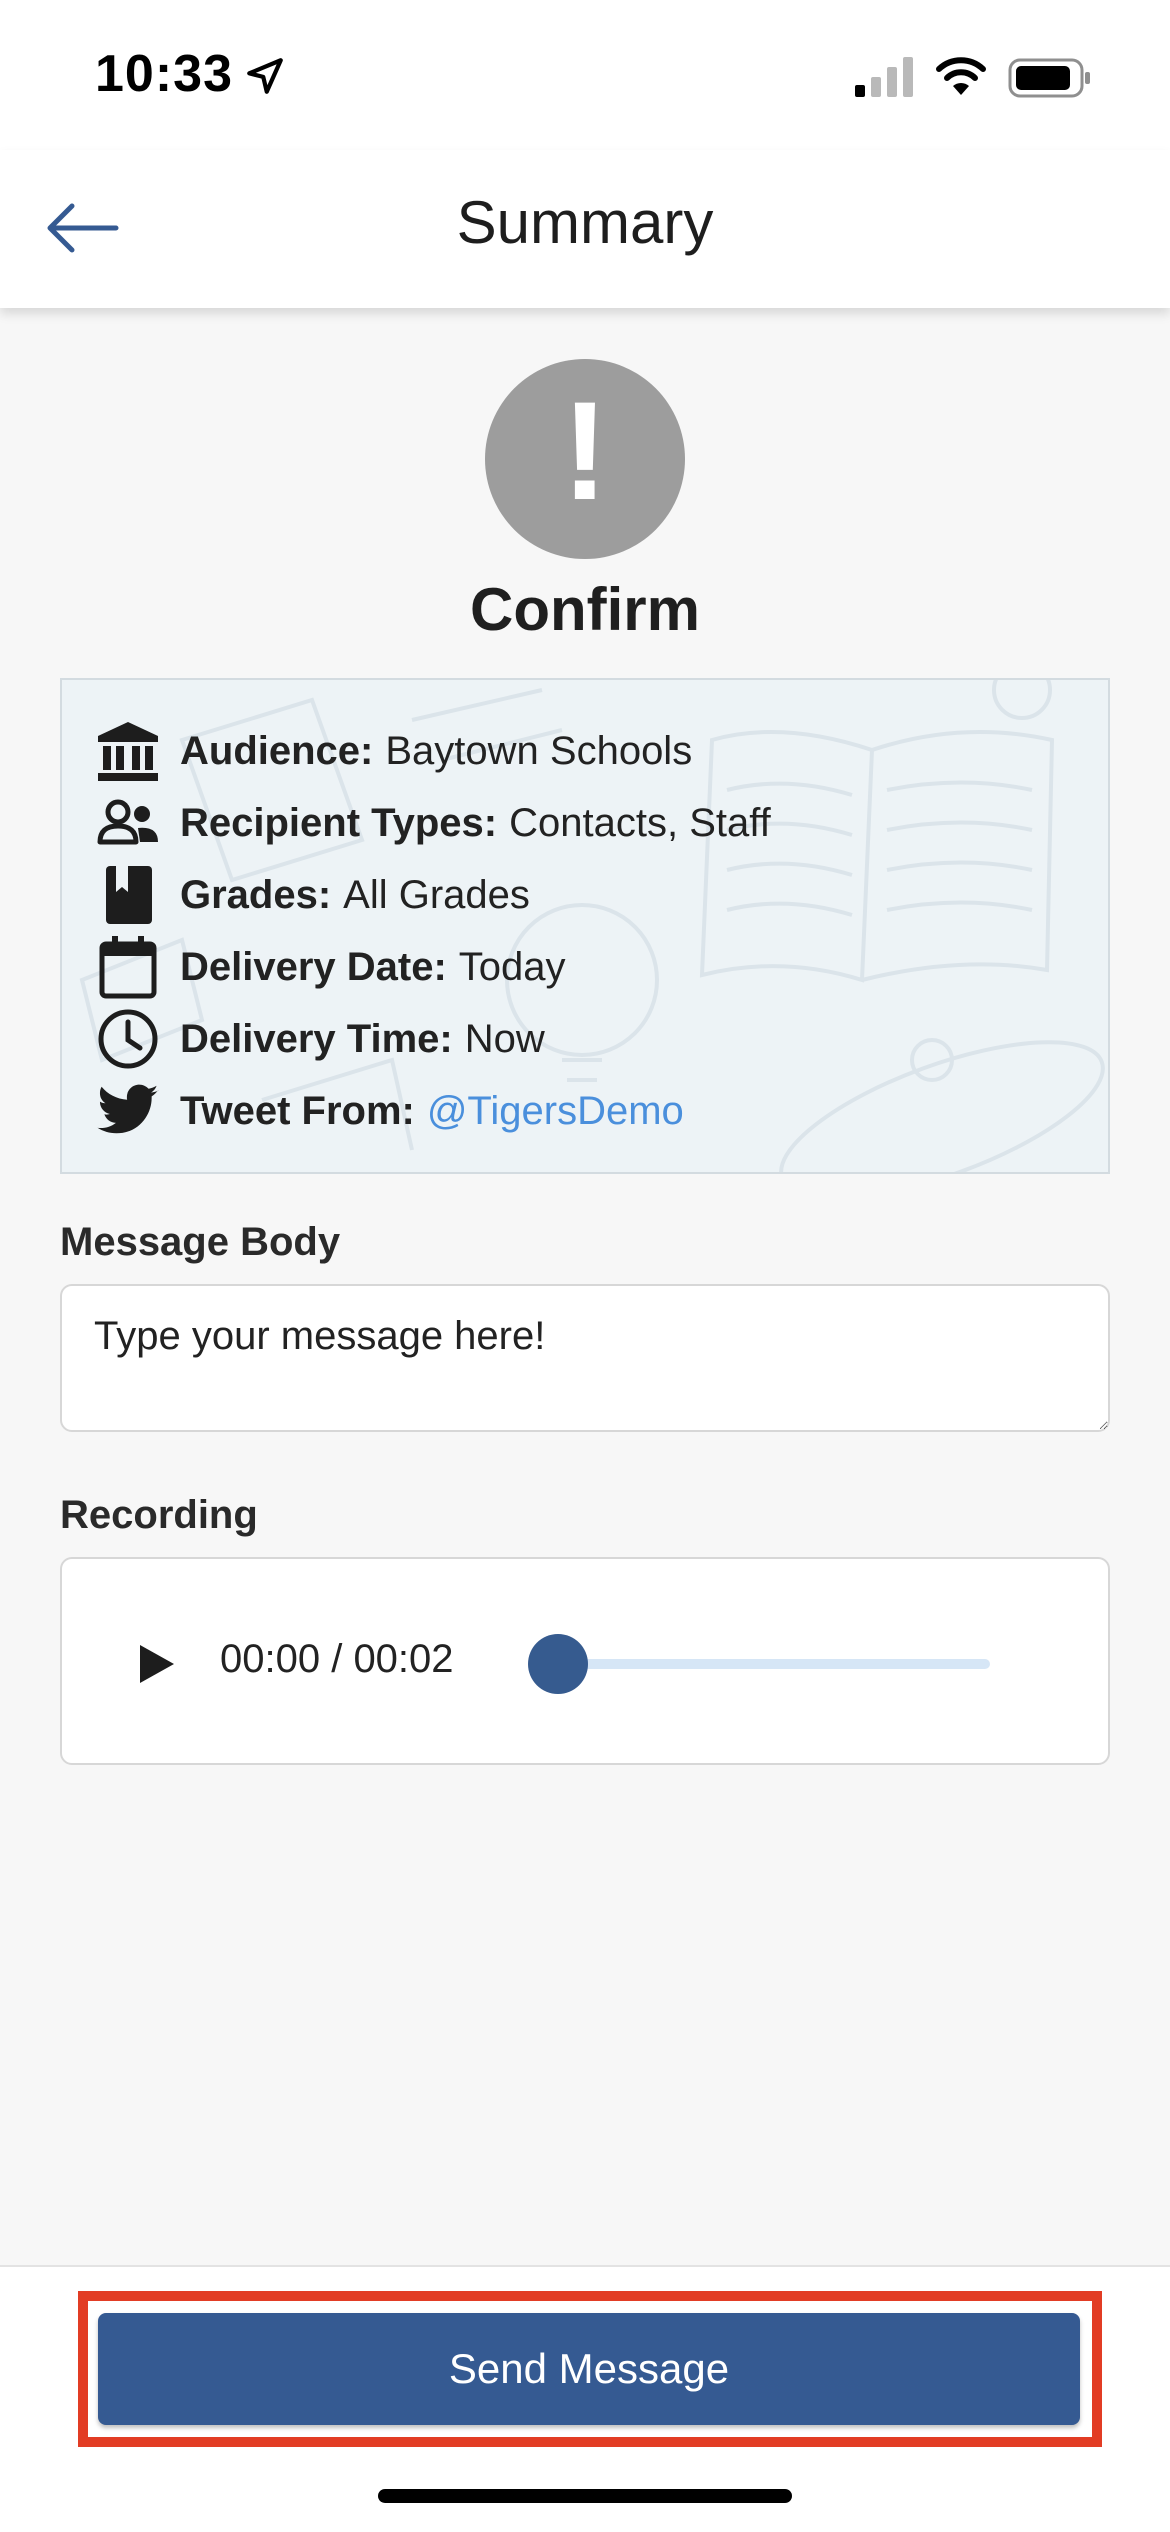 The width and height of the screenshot is (1170, 2532). I want to click on twitter-handle-link: @TigersDemo, so click(555, 1111).